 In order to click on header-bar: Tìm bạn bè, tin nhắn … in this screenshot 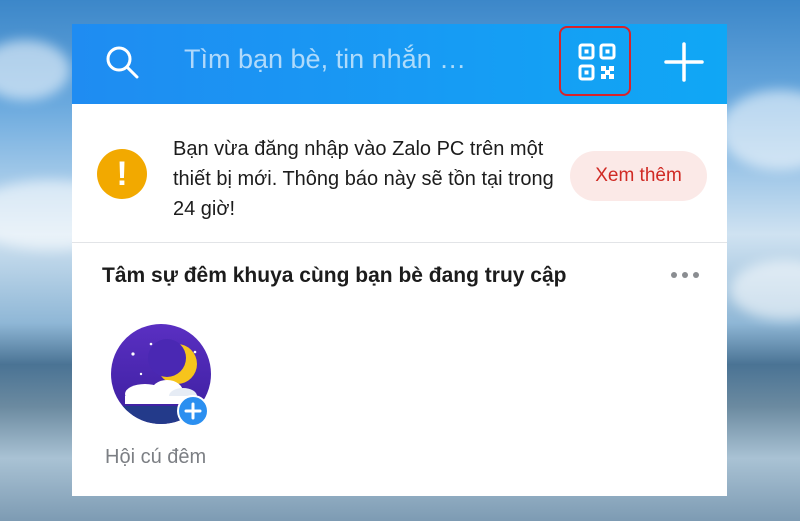, I will do `click(399, 64)`.